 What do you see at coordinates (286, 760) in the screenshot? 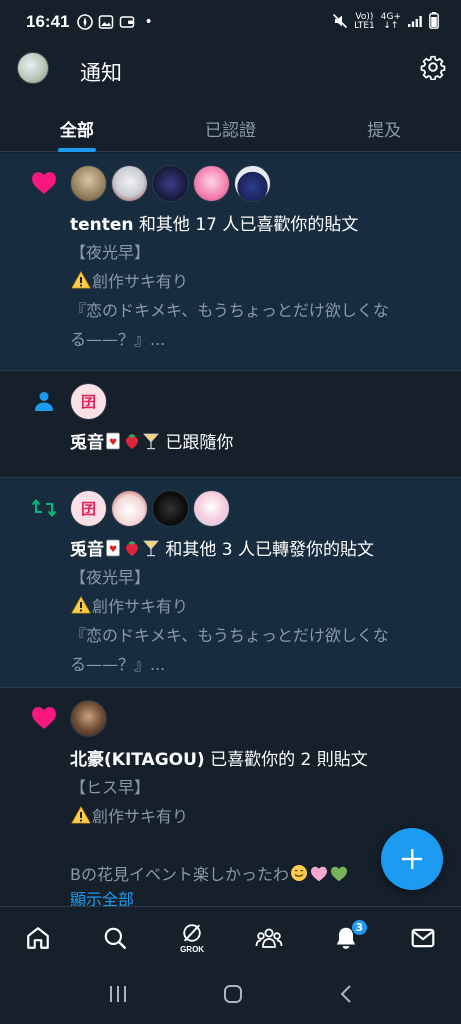
I see `notification-action: 已喜歡你的 2 則貼文` at bounding box center [286, 760].